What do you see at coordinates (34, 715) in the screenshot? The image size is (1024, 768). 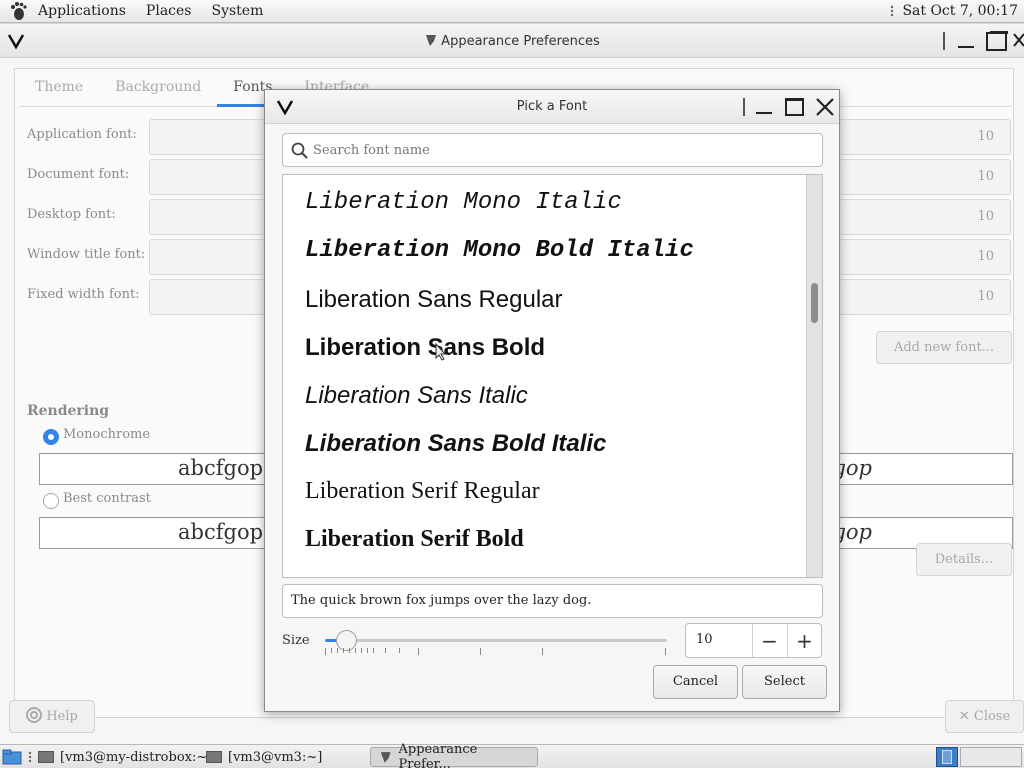 I see `help-icon` at bounding box center [34, 715].